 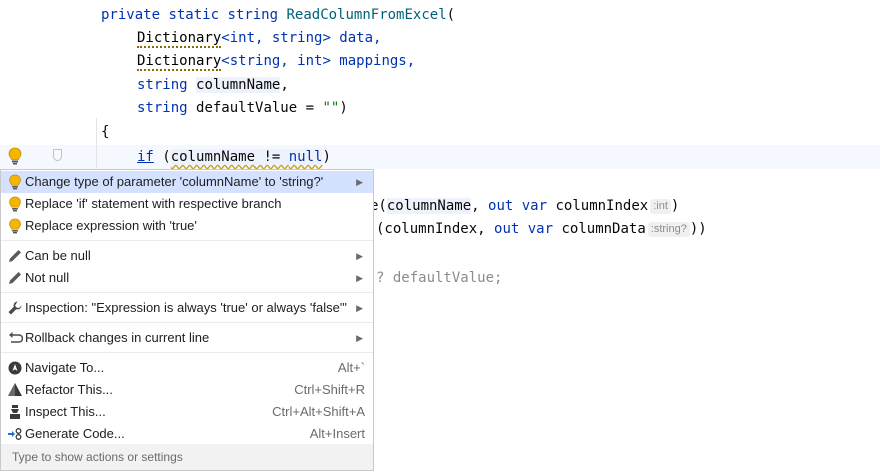 What do you see at coordinates (187, 434) in the screenshot?
I see `menu-item-generate-code: Generate Code... Alt+Insert` at bounding box center [187, 434].